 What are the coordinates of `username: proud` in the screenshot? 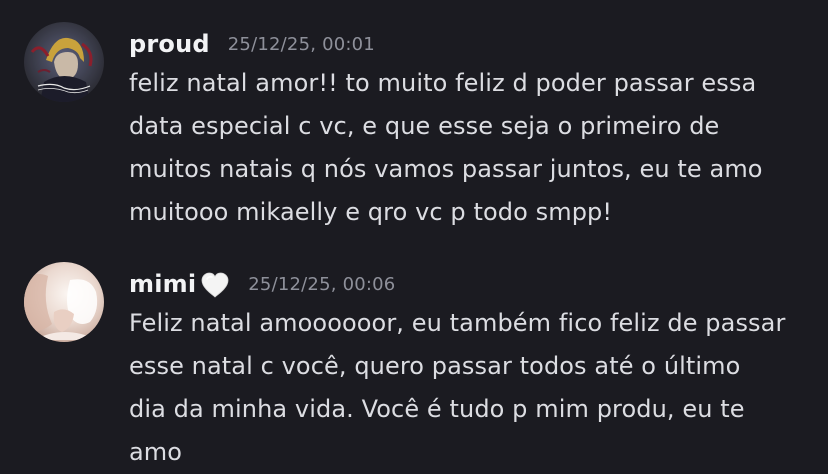 It's located at (169, 44).